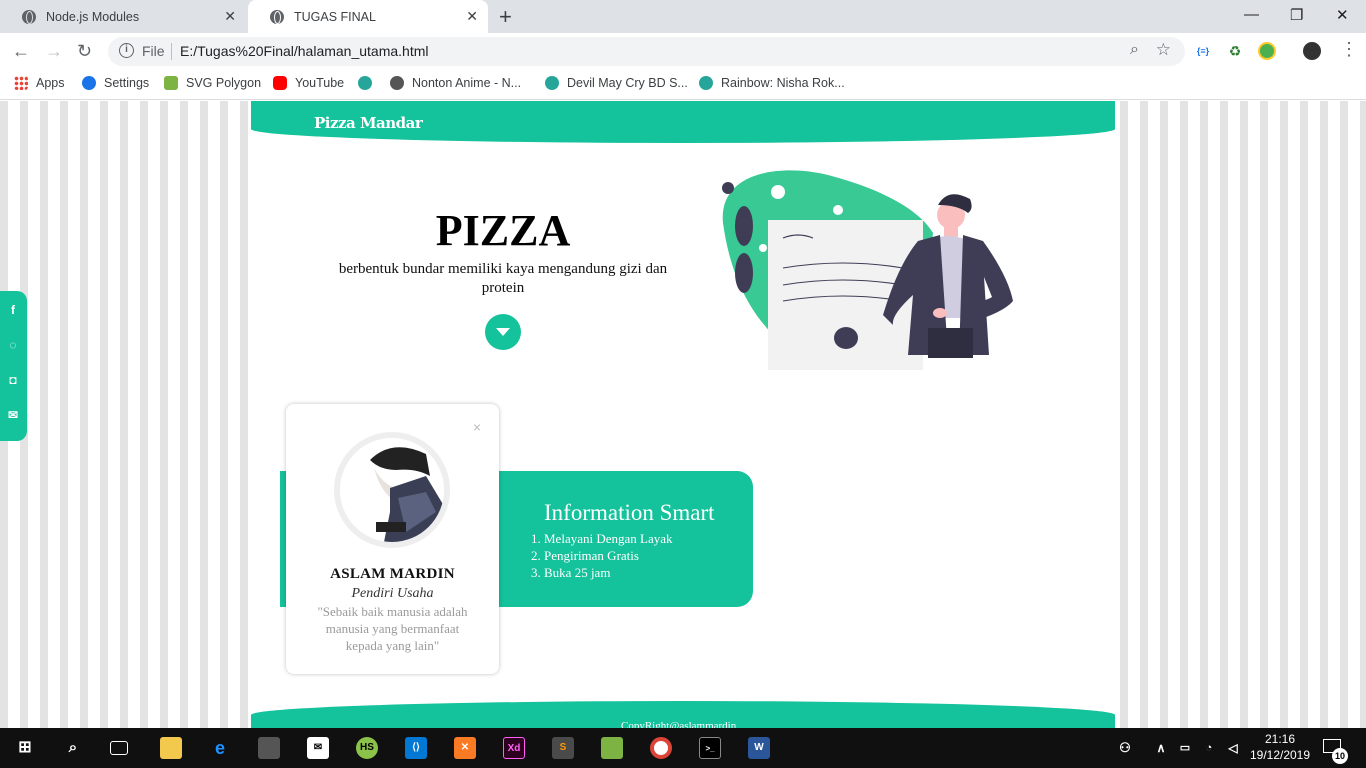 The width and height of the screenshot is (1366, 768). What do you see at coordinates (612, 748) in the screenshot?
I see `app-leaf-icon` at bounding box center [612, 748].